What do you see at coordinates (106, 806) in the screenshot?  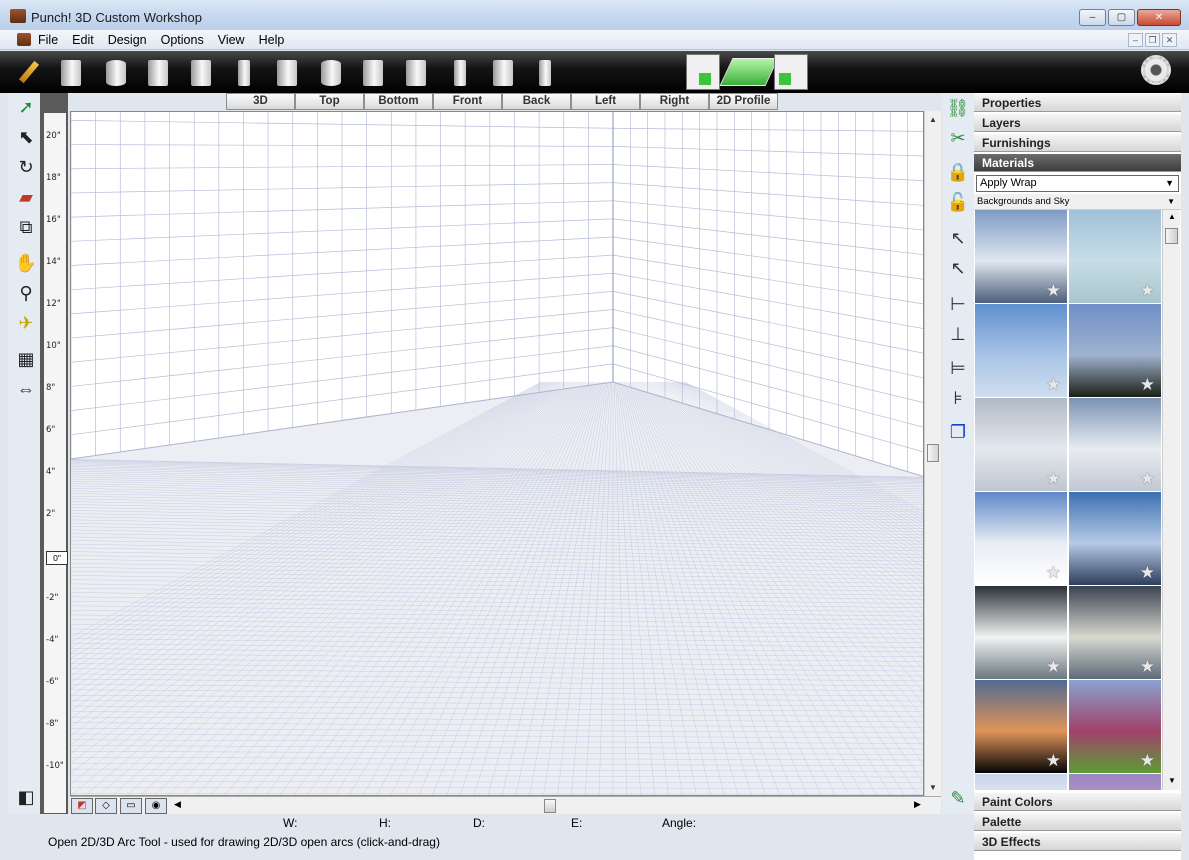 I see `wireframe-icon: ◇` at bounding box center [106, 806].